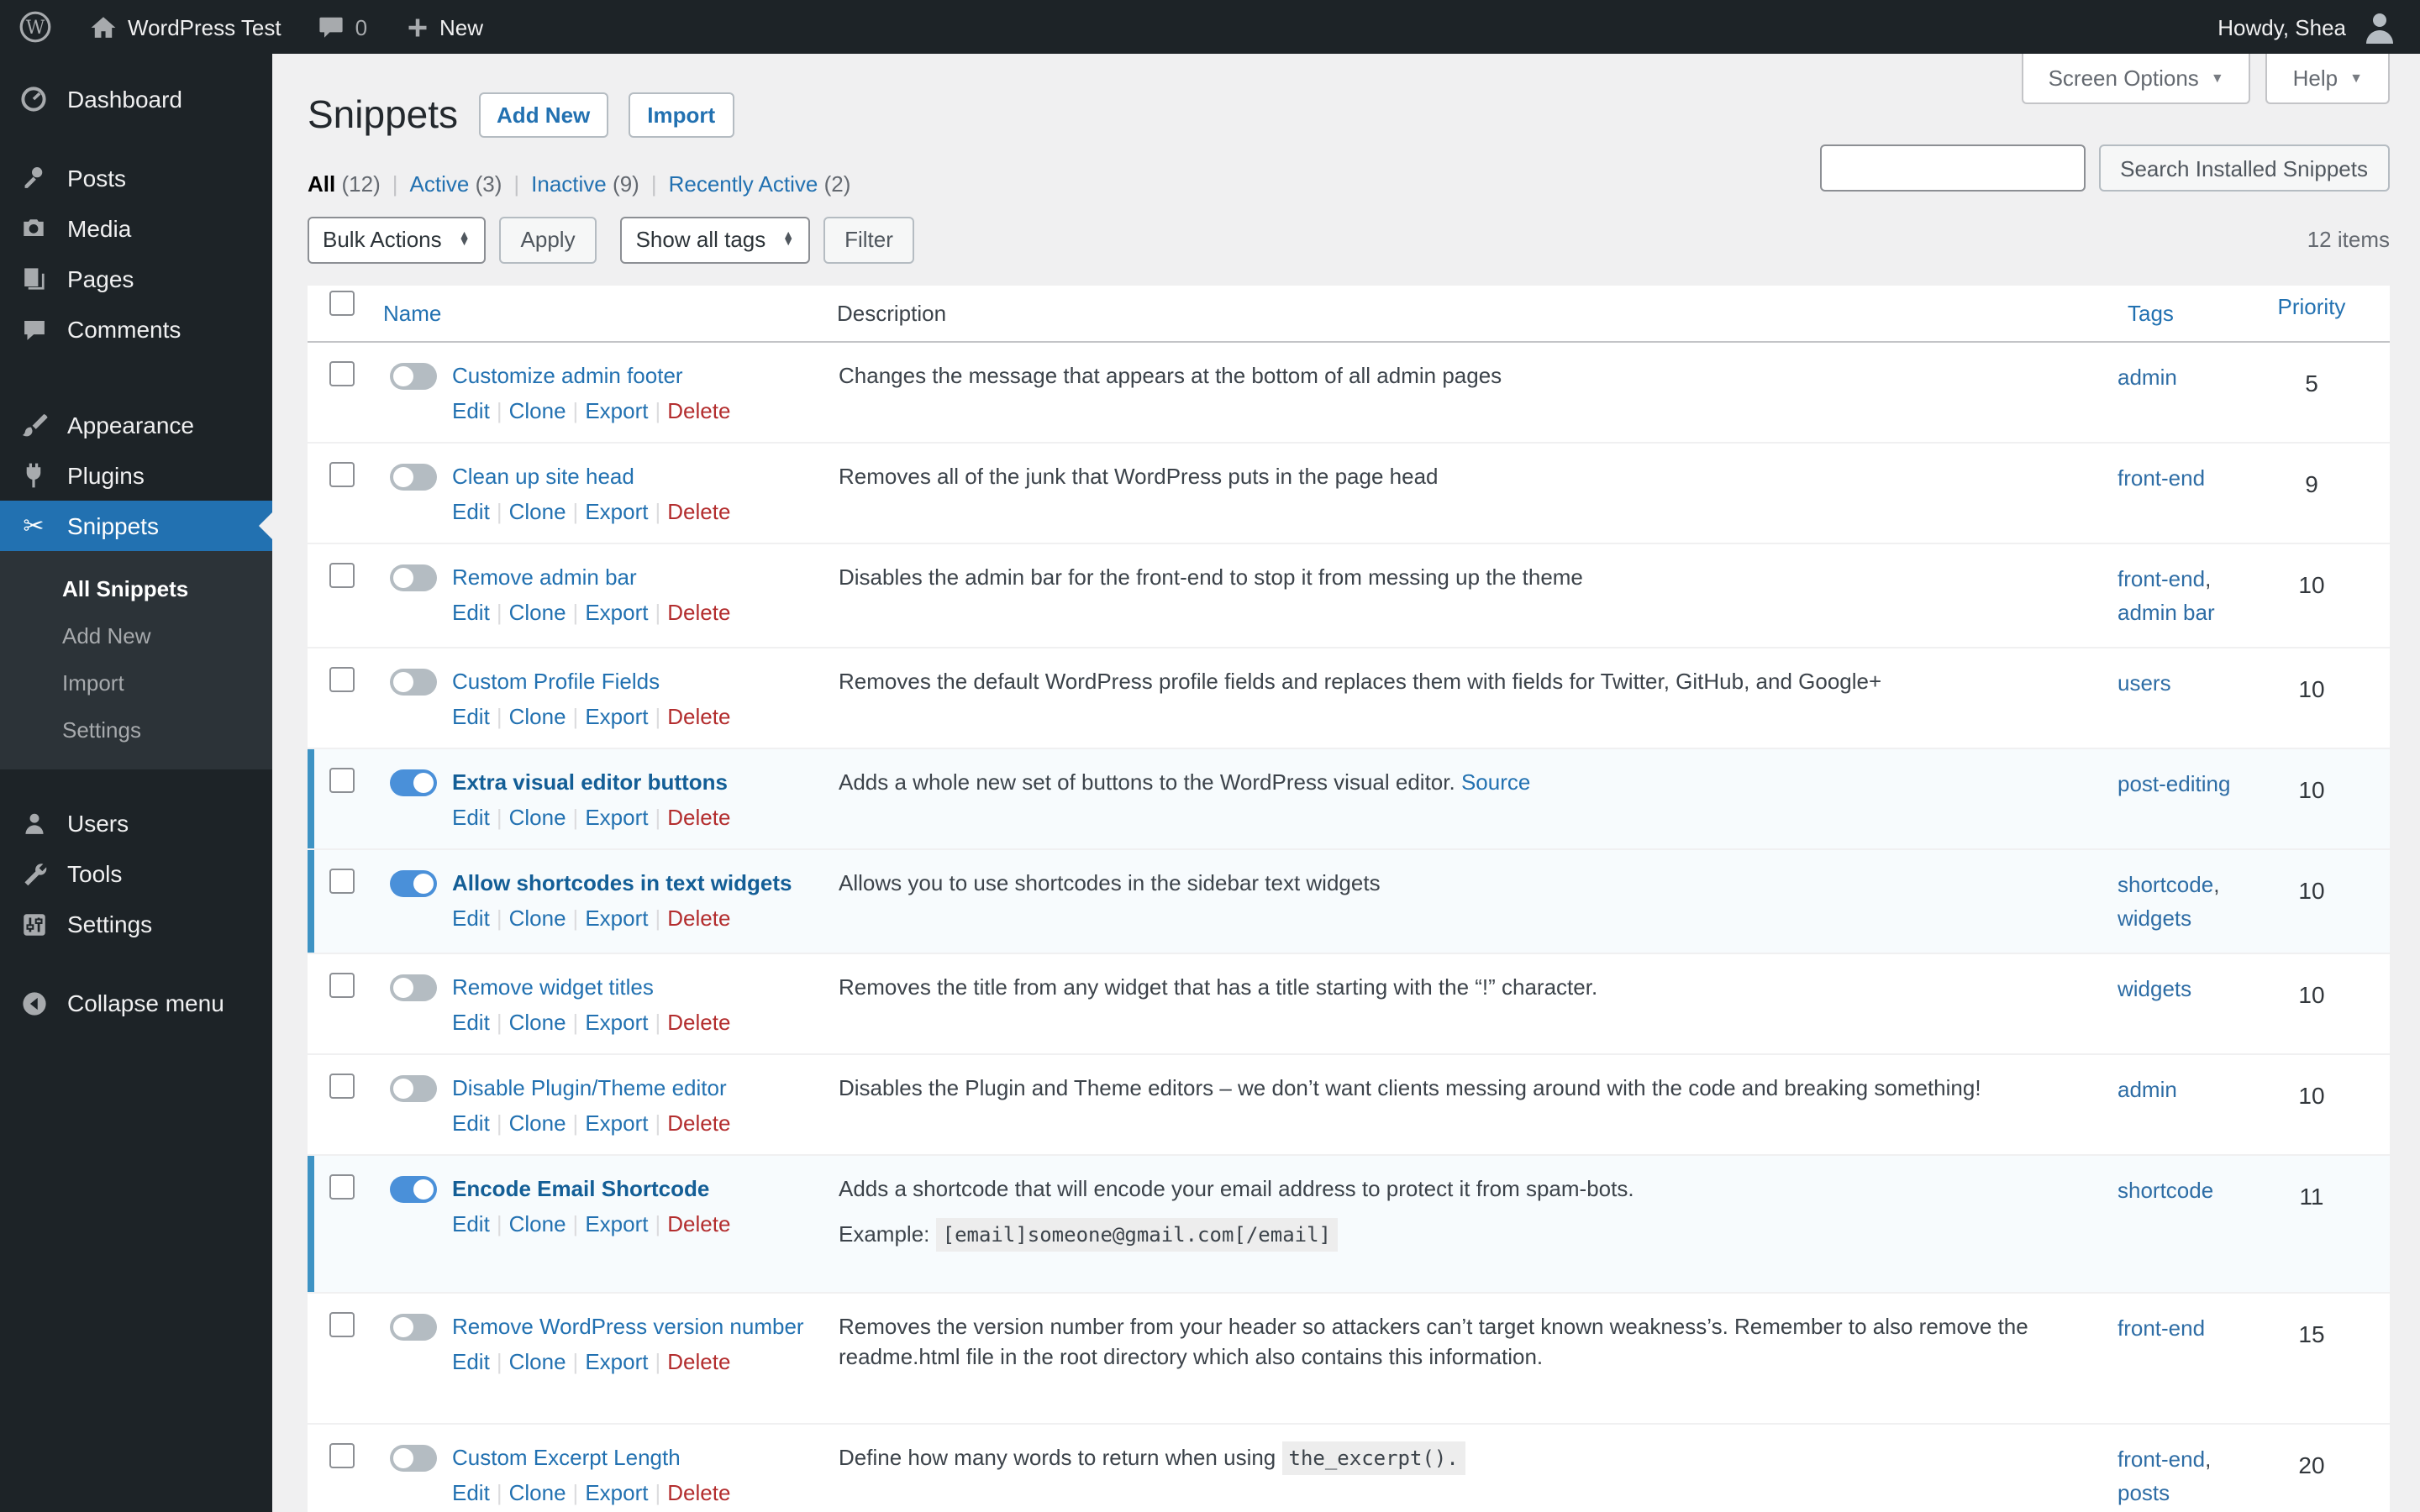  What do you see at coordinates (2144, 1492) in the screenshot?
I see `tag-link: posts` at bounding box center [2144, 1492].